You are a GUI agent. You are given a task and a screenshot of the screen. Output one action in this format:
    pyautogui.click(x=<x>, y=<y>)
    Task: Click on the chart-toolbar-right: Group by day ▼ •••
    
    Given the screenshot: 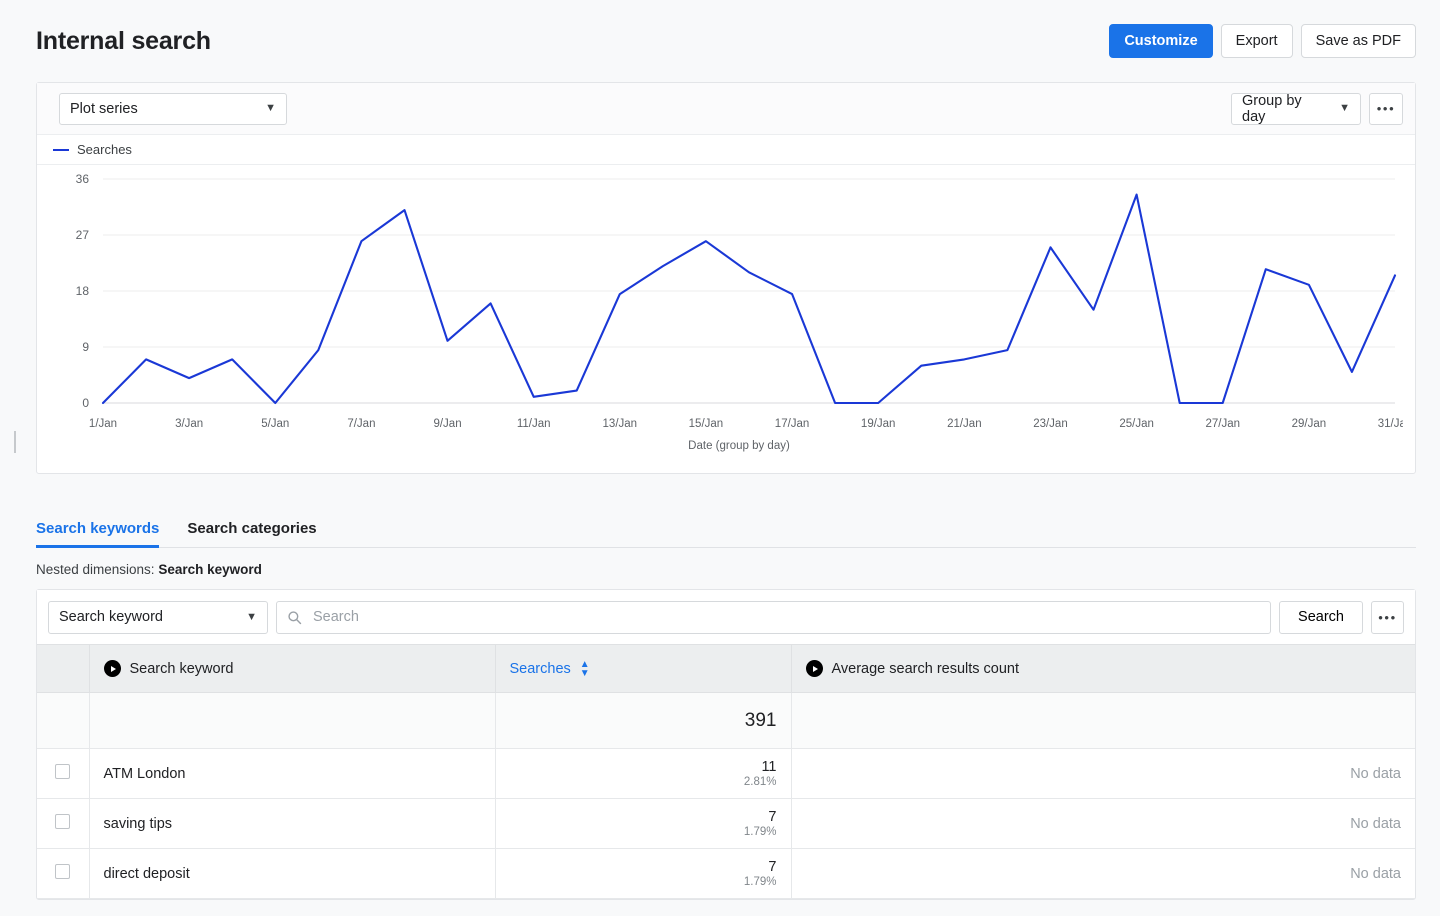 What is the action you would take?
    pyautogui.click(x=1317, y=108)
    